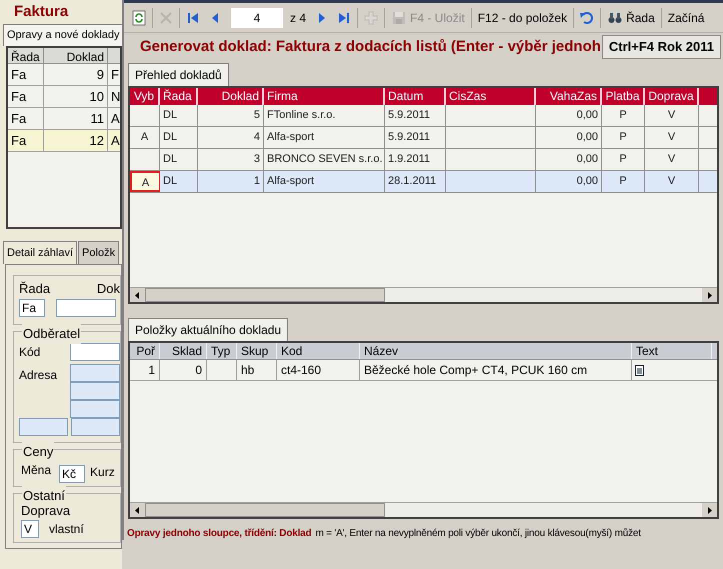 Image resolution: width=723 pixels, height=569 pixels. What do you see at coordinates (139, 18) in the screenshot?
I see `refresh-icon` at bounding box center [139, 18].